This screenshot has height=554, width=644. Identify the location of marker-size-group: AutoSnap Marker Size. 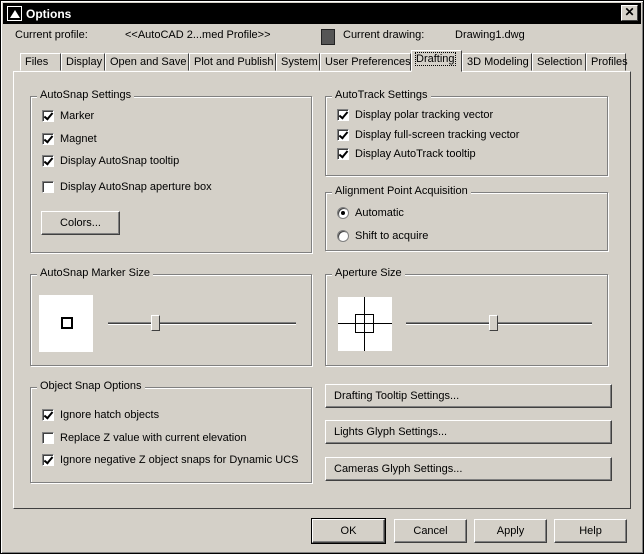
(171, 316).